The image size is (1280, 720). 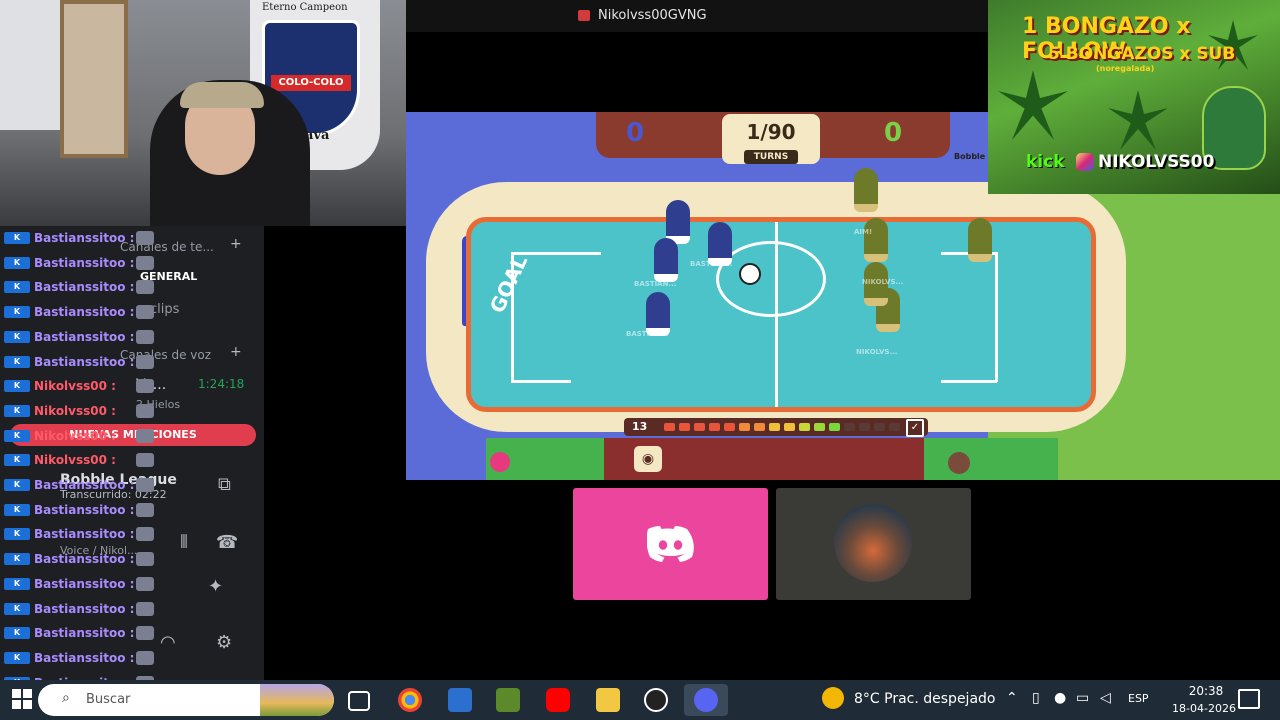 I want to click on spectate-eye-icon: ◉, so click(x=648, y=459).